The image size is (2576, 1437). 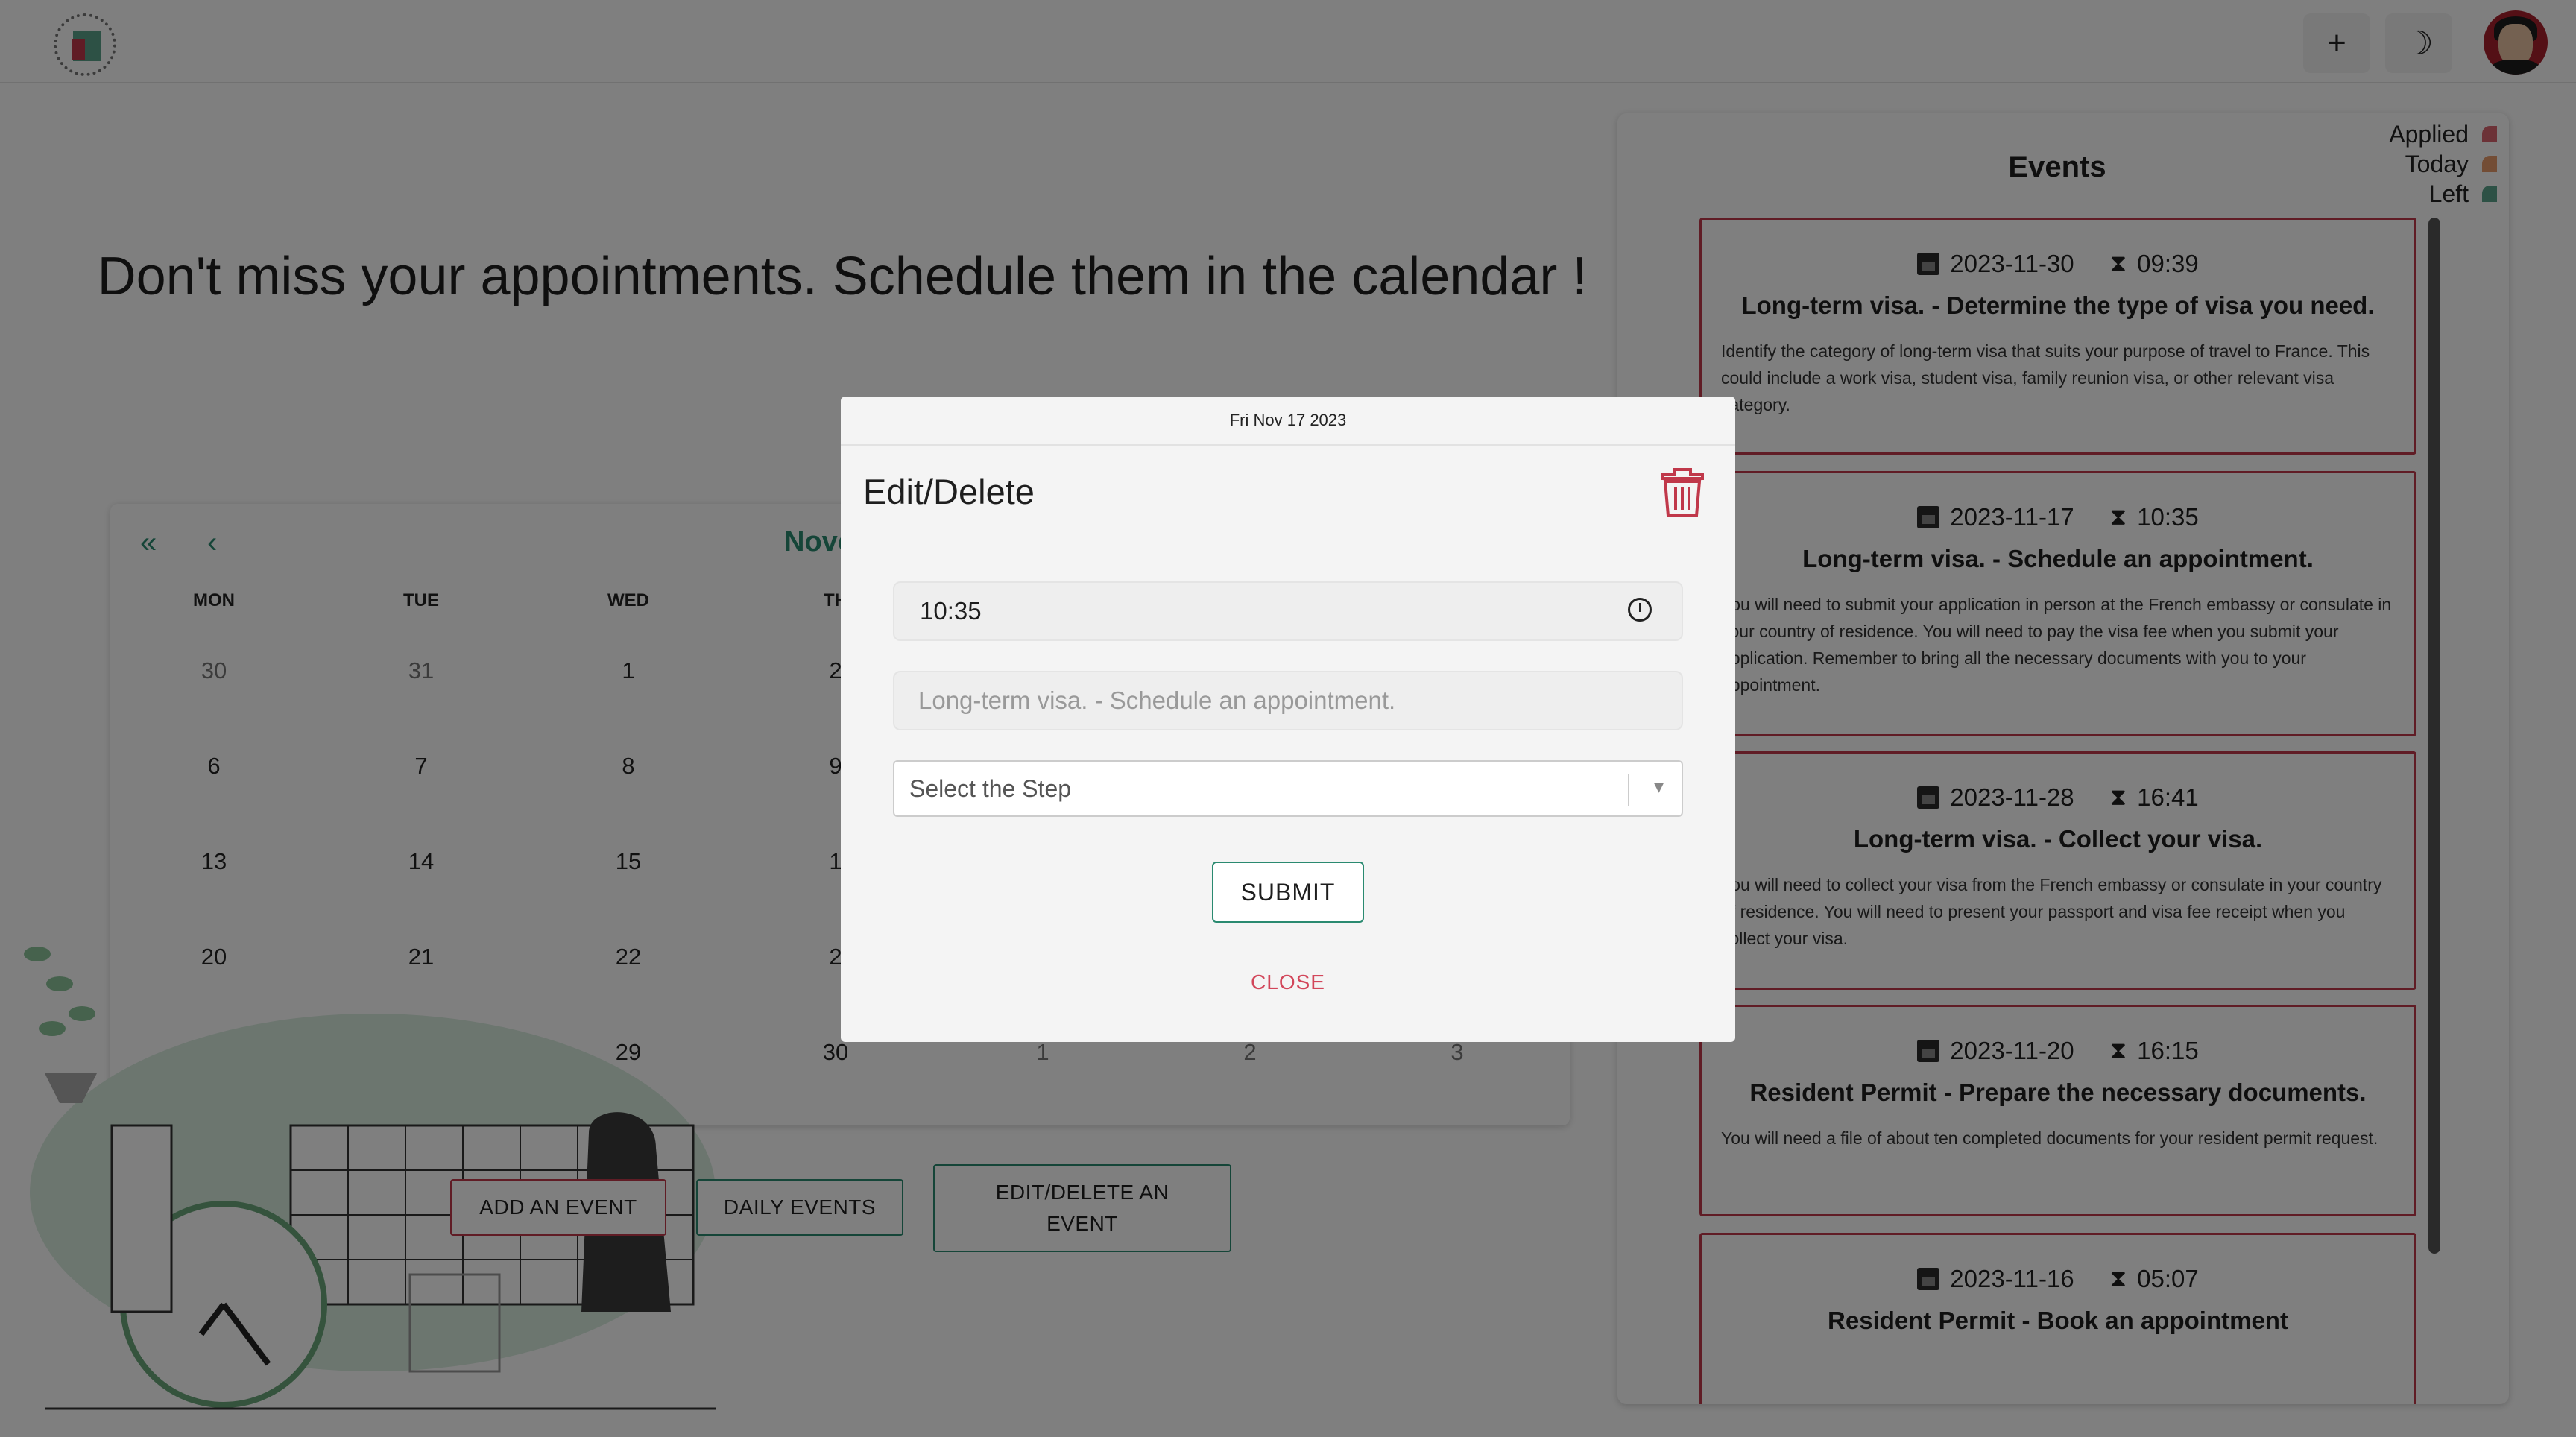 I want to click on step-select-placeholder: Select the Step, so click(x=991, y=788).